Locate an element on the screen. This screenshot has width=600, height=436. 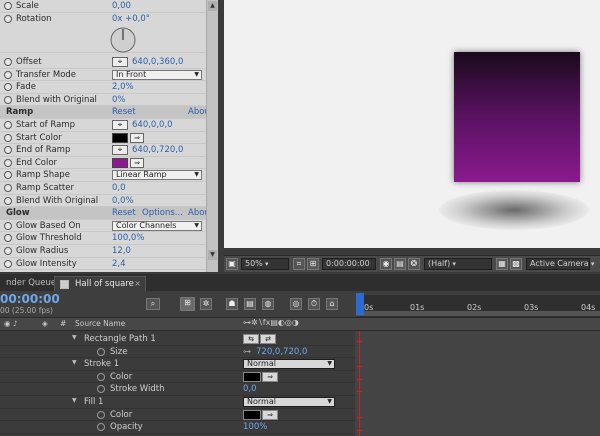
layer-prop-value: 100% is located at coordinates (255, 427).